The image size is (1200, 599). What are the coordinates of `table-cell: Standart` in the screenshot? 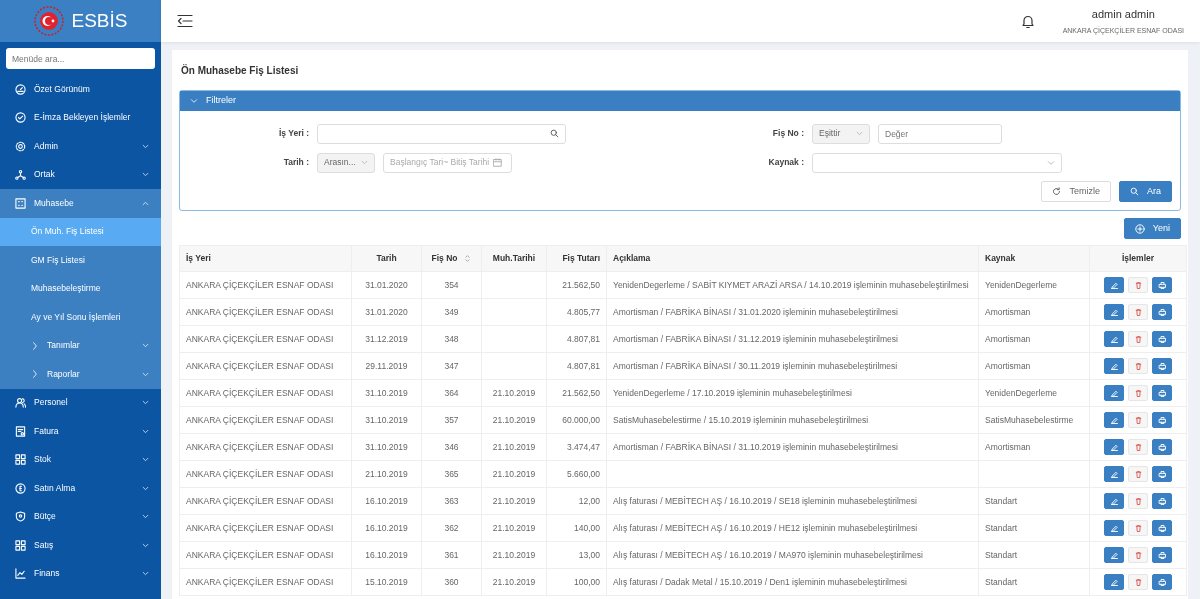 It's located at (1034, 555).